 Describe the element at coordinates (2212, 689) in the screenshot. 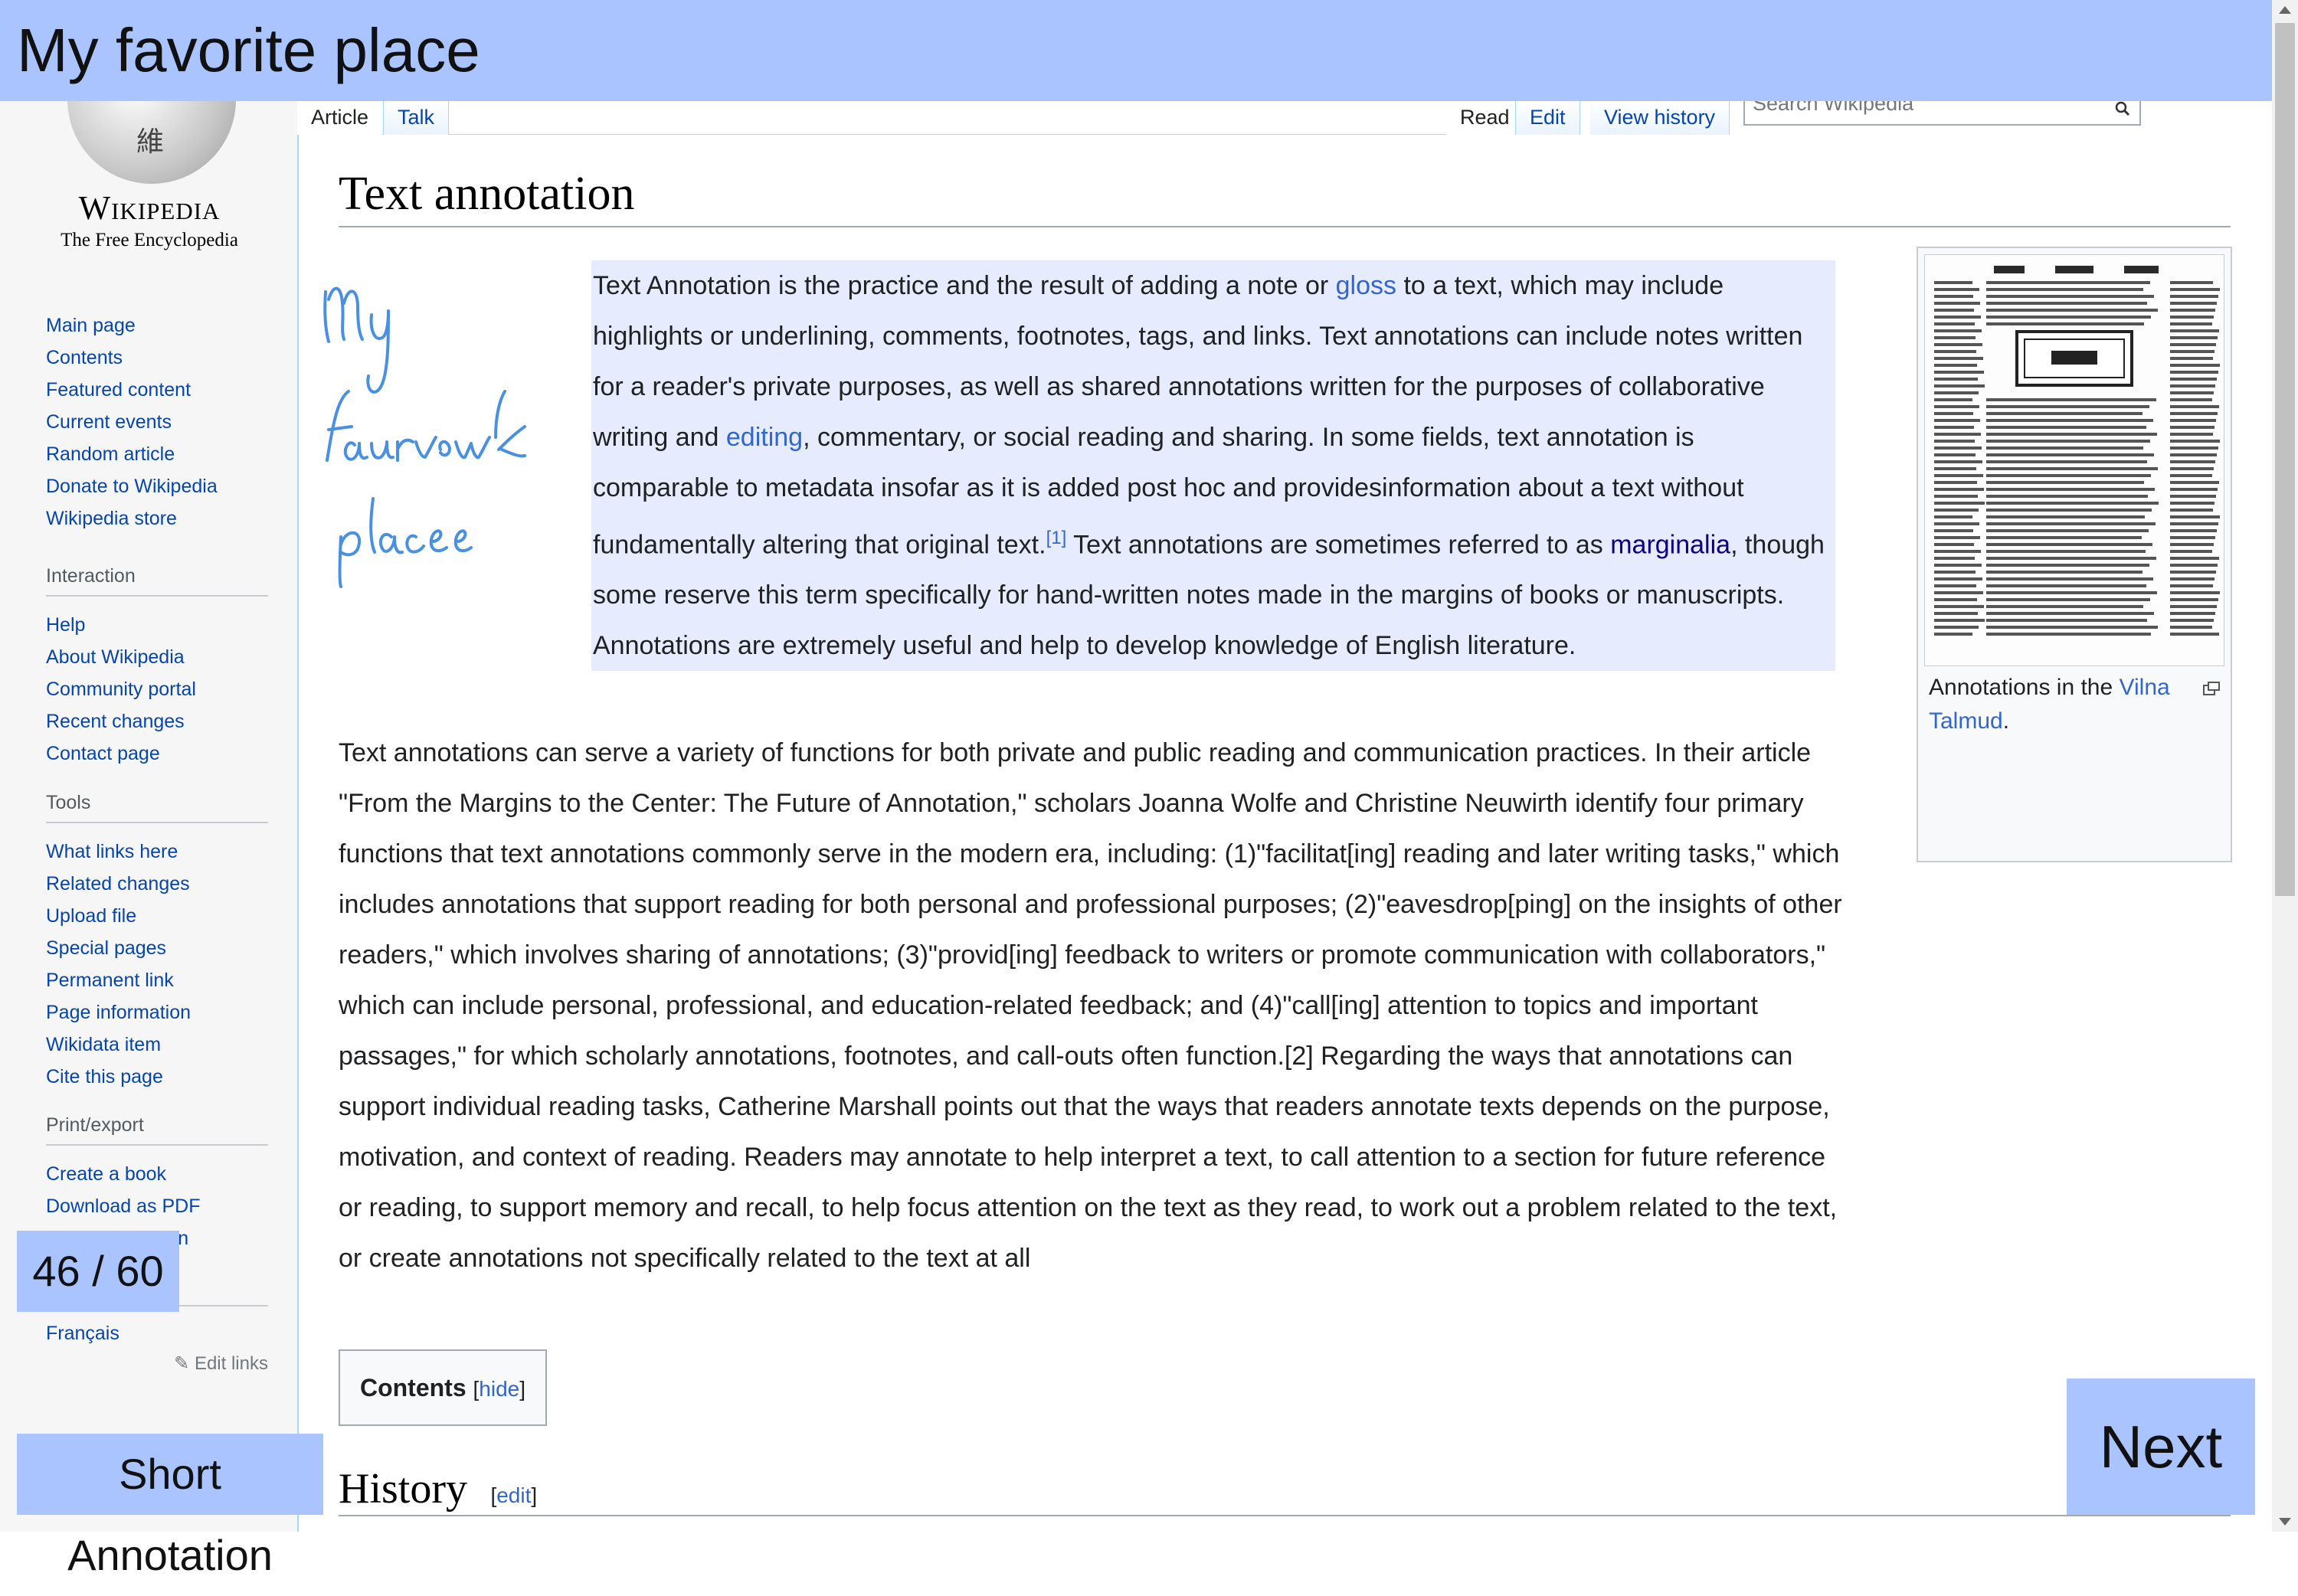

I see `enlarge-icon` at that location.